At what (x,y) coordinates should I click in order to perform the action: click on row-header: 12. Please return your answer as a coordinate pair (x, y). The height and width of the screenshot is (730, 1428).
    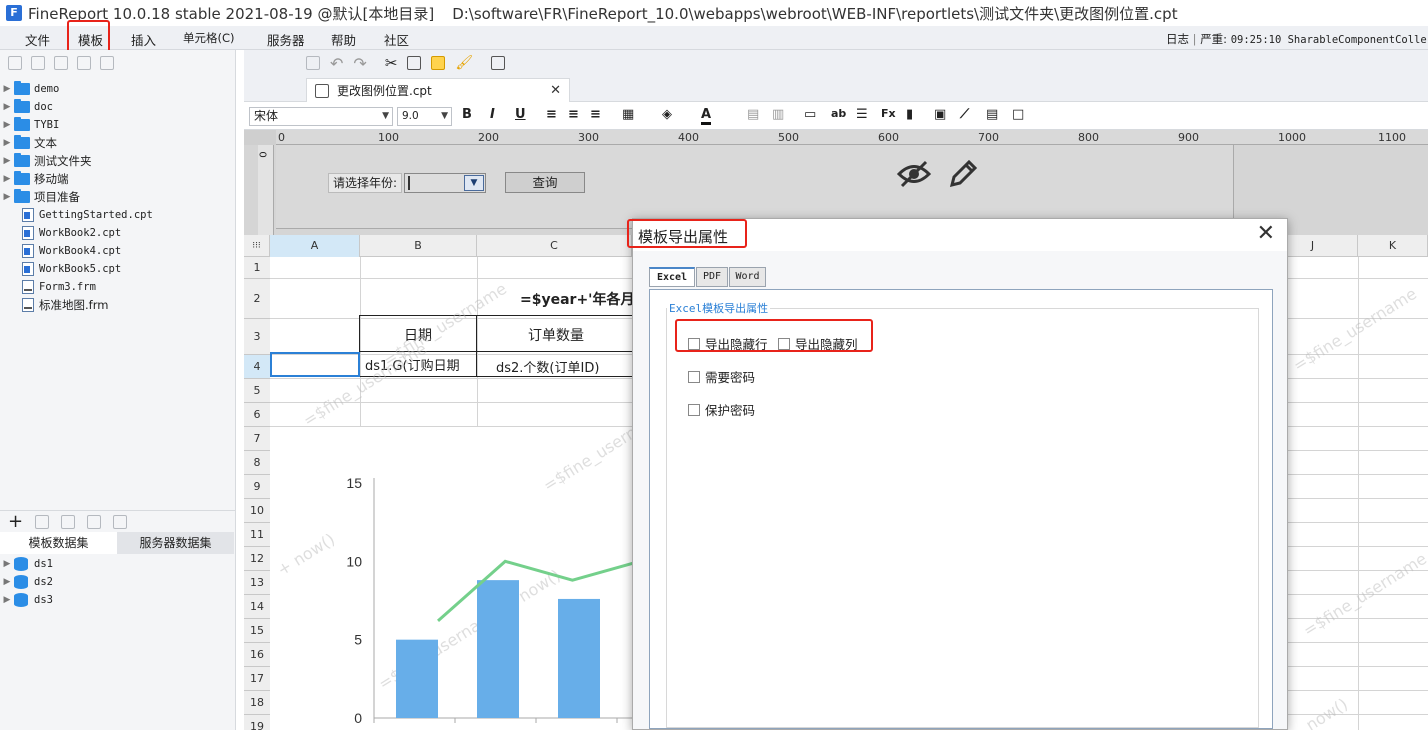
    Looking at the image, I should click on (257, 559).